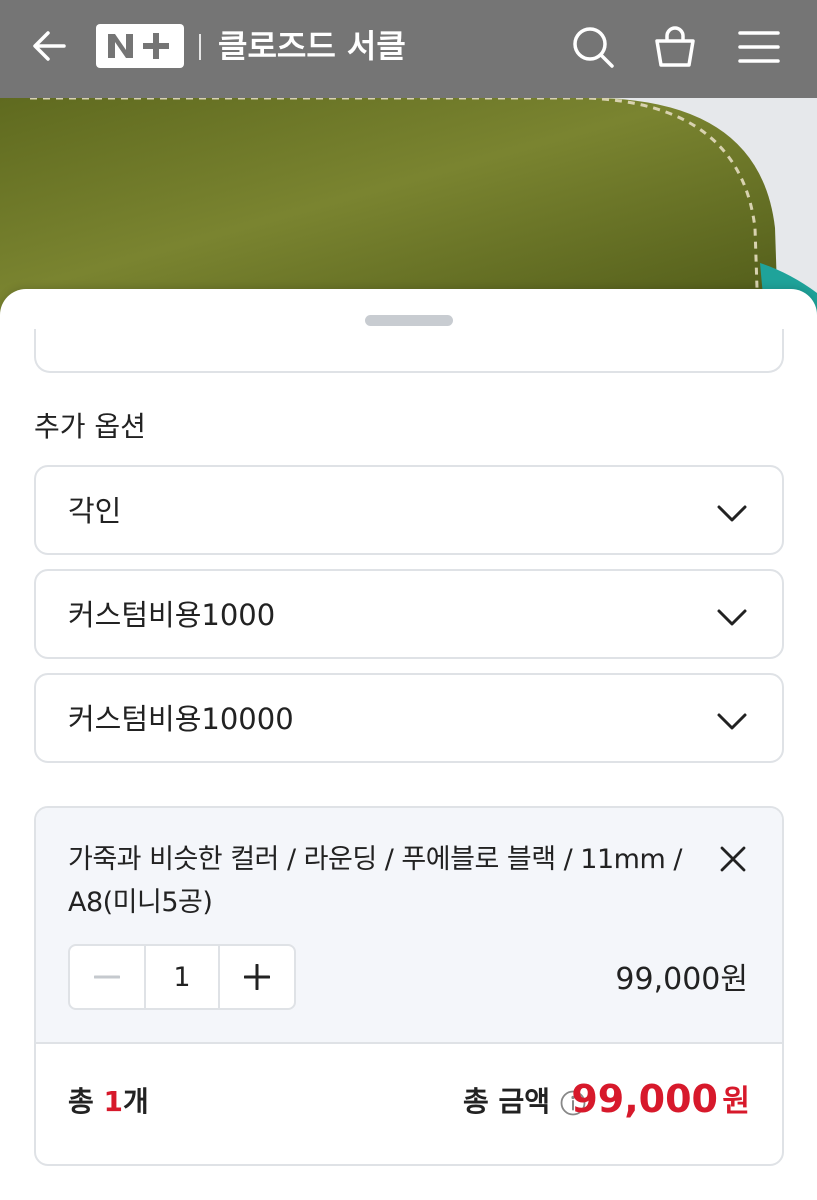 Image resolution: width=817 pixels, height=1200 pixels. Describe the element at coordinates (200, 47) in the screenshot. I see `header-divider` at that location.